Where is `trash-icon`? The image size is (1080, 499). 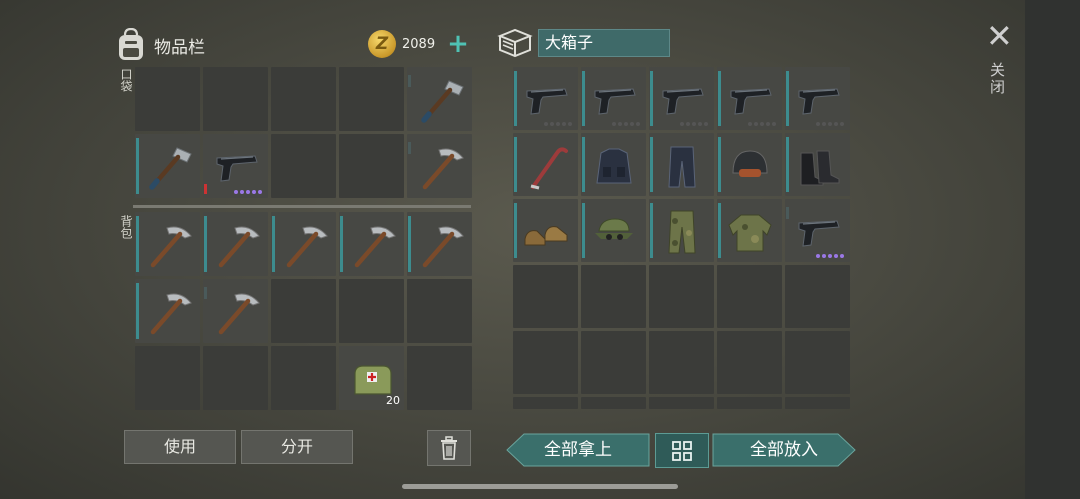 trash-icon is located at coordinates (449, 448).